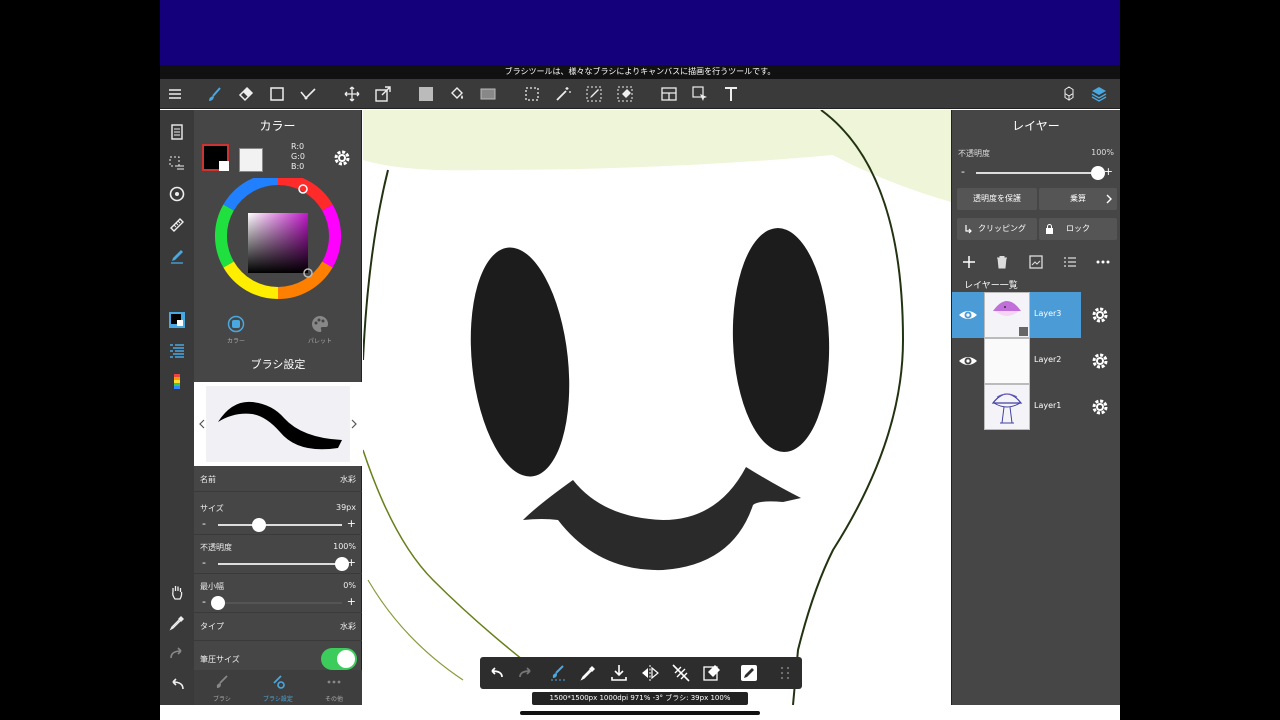  I want to click on flip-icon, so click(650, 673).